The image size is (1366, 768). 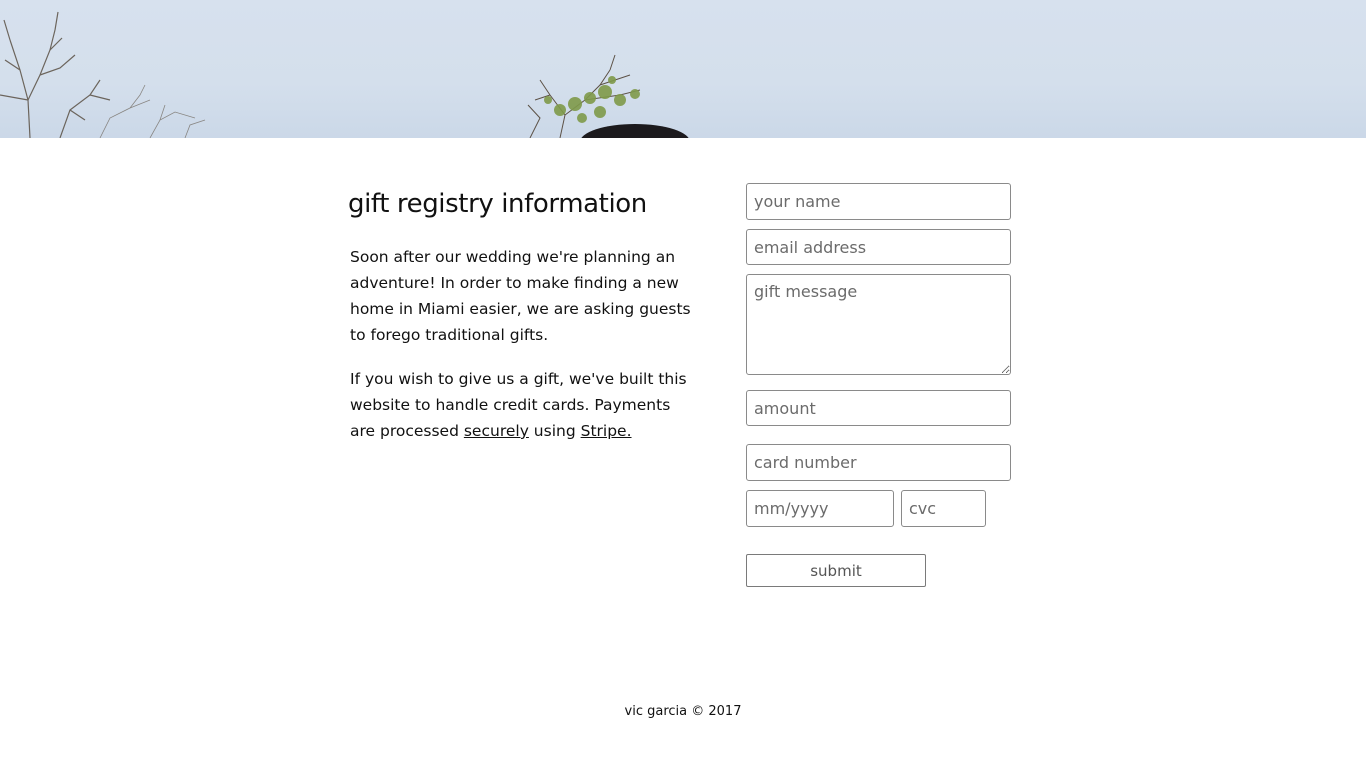 What do you see at coordinates (344, 74) in the screenshot?
I see `hero-photo` at bounding box center [344, 74].